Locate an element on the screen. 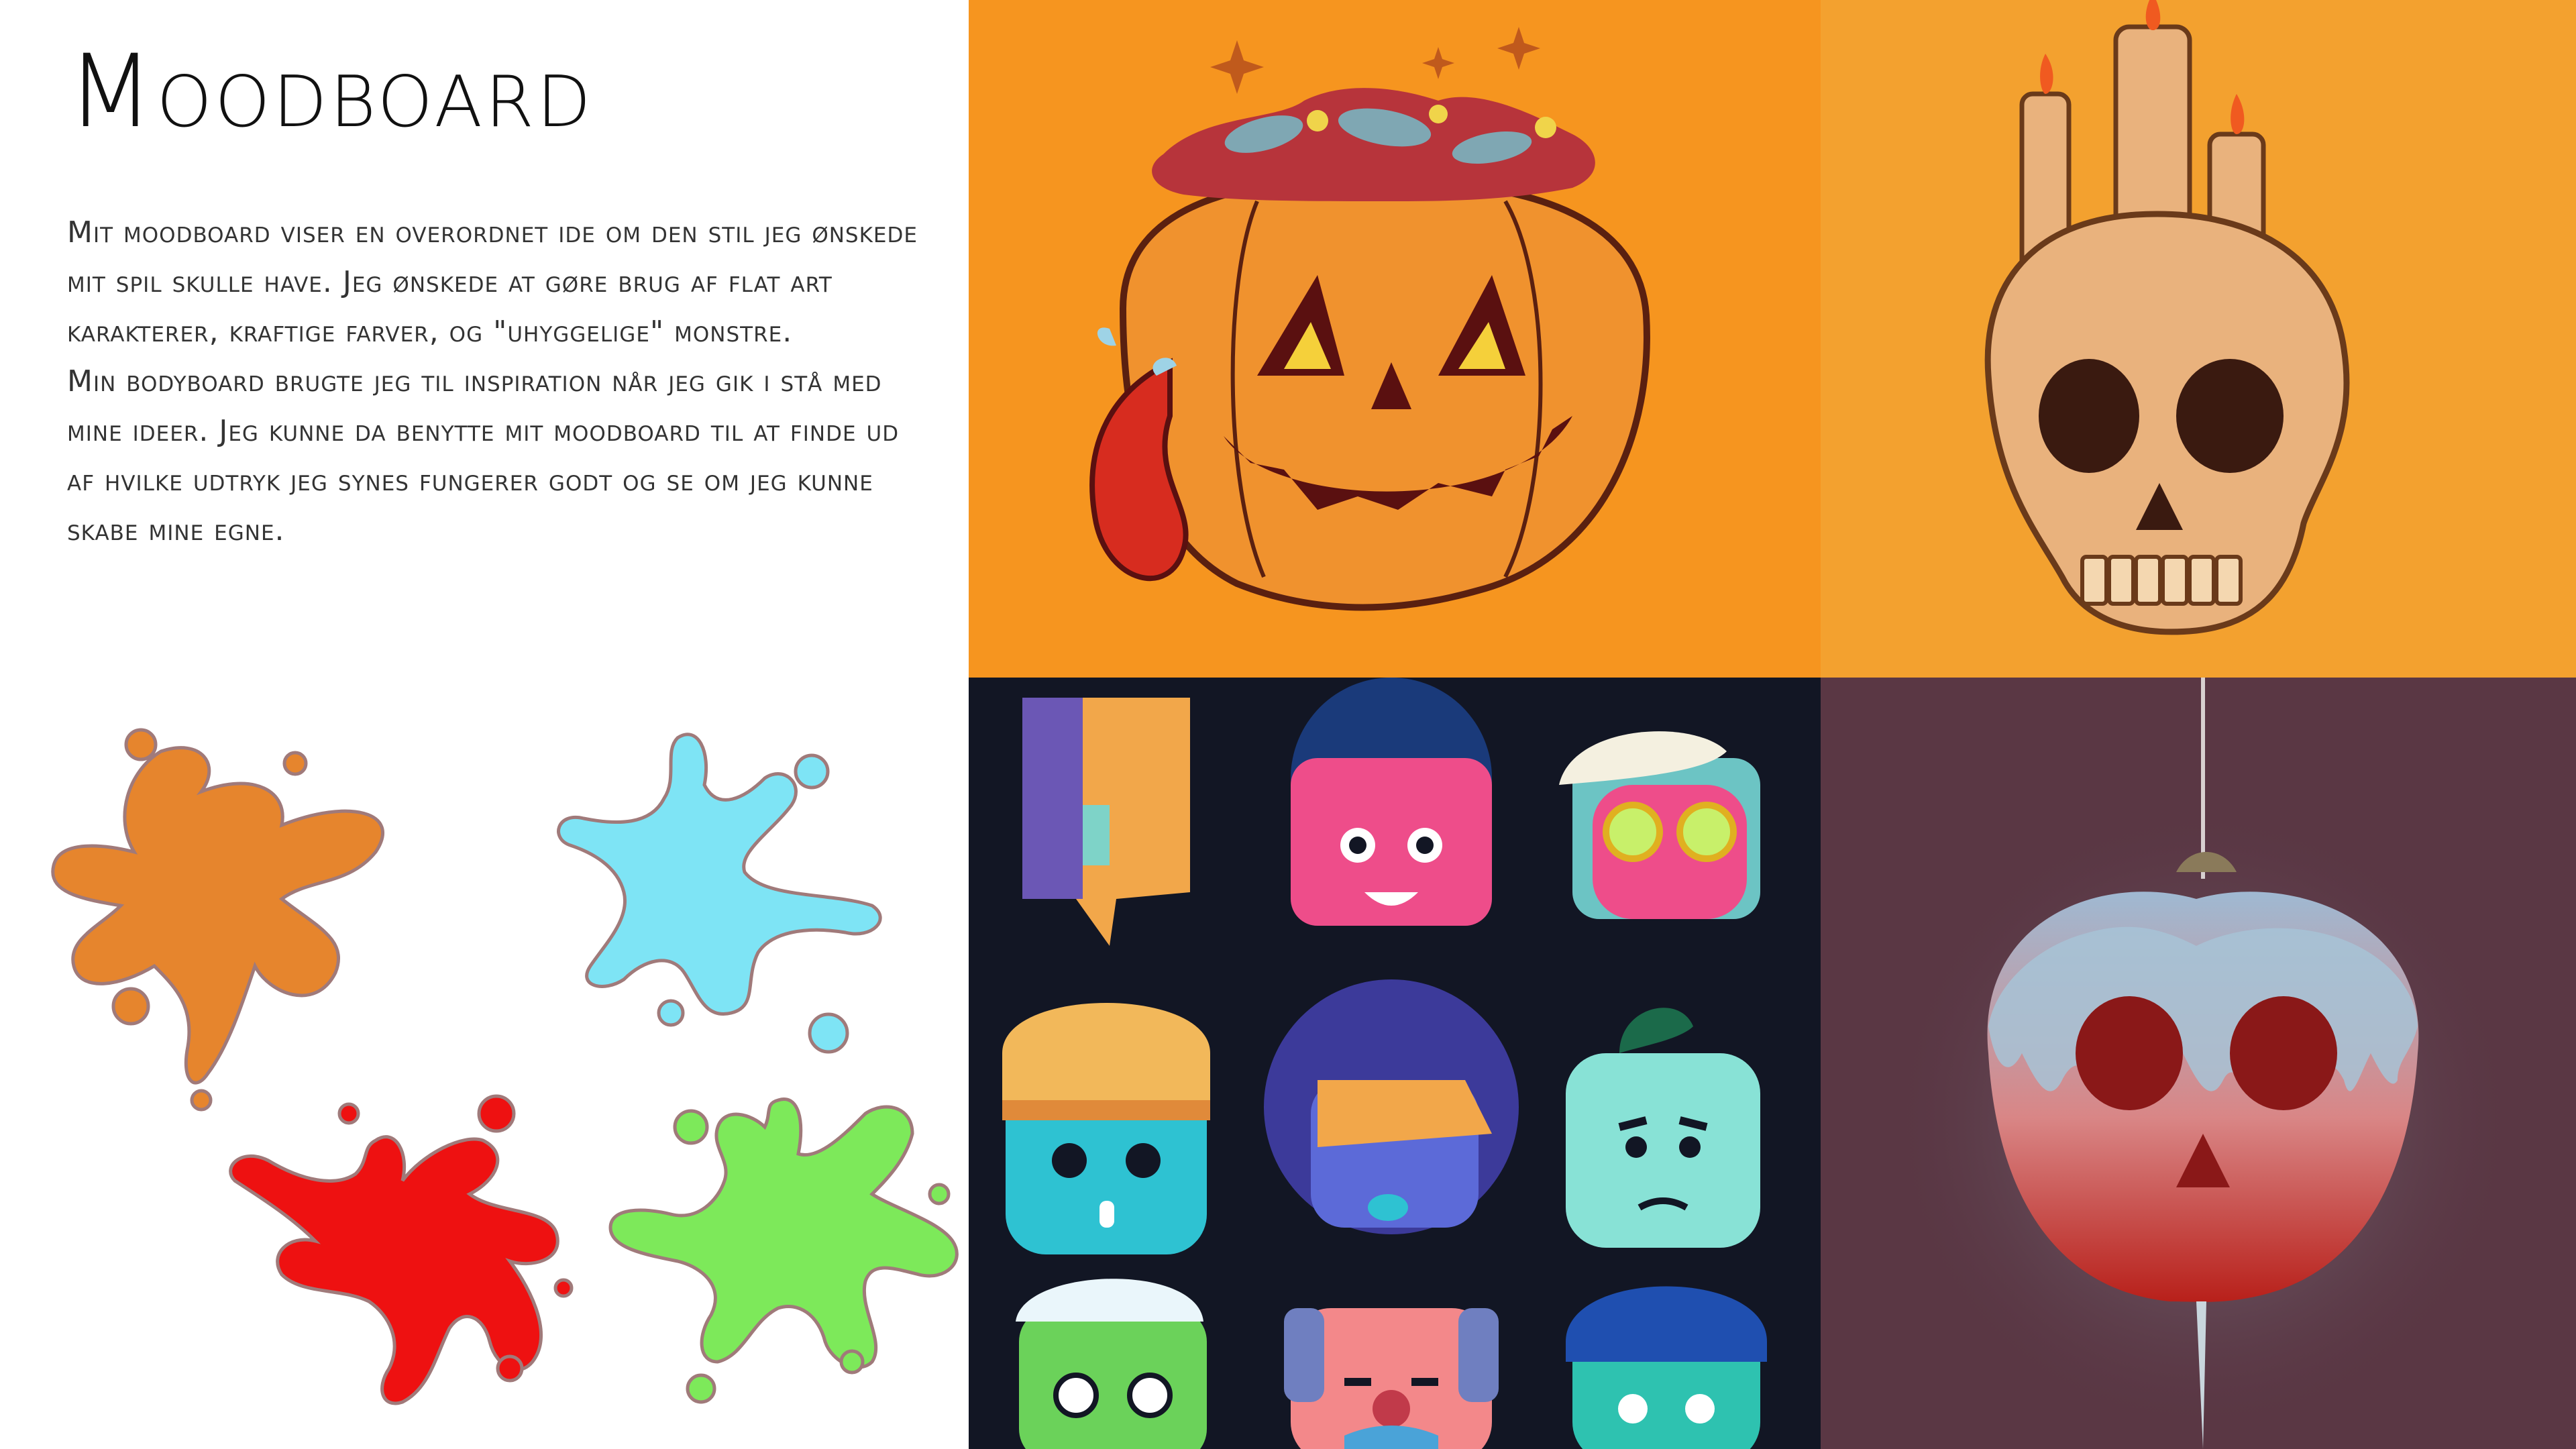 The height and width of the screenshot is (1449, 2576). skull-icon is located at coordinates (2198, 339).